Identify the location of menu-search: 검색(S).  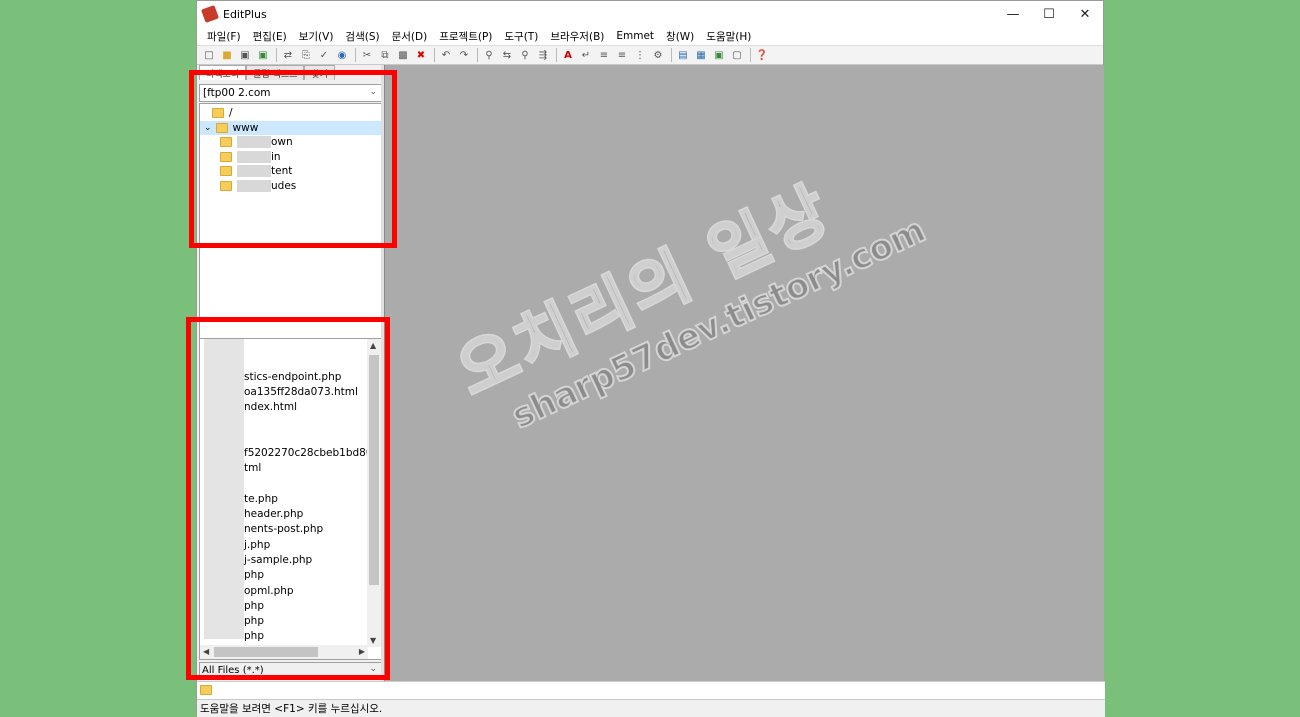
(362, 36).